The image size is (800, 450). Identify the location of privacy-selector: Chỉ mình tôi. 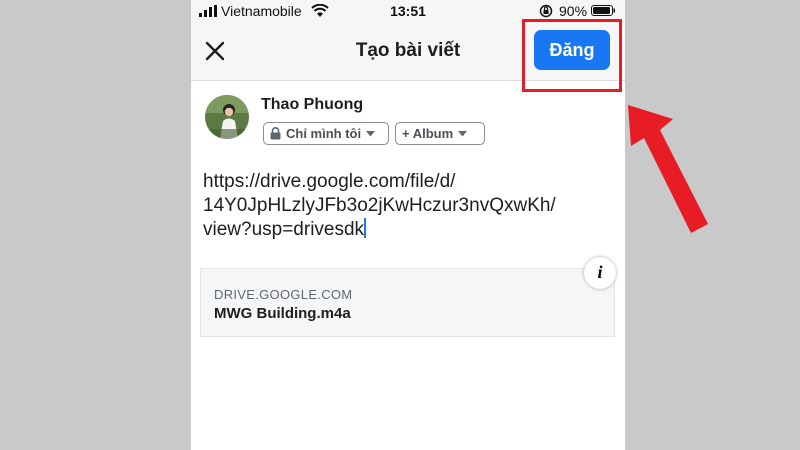
(326, 133).